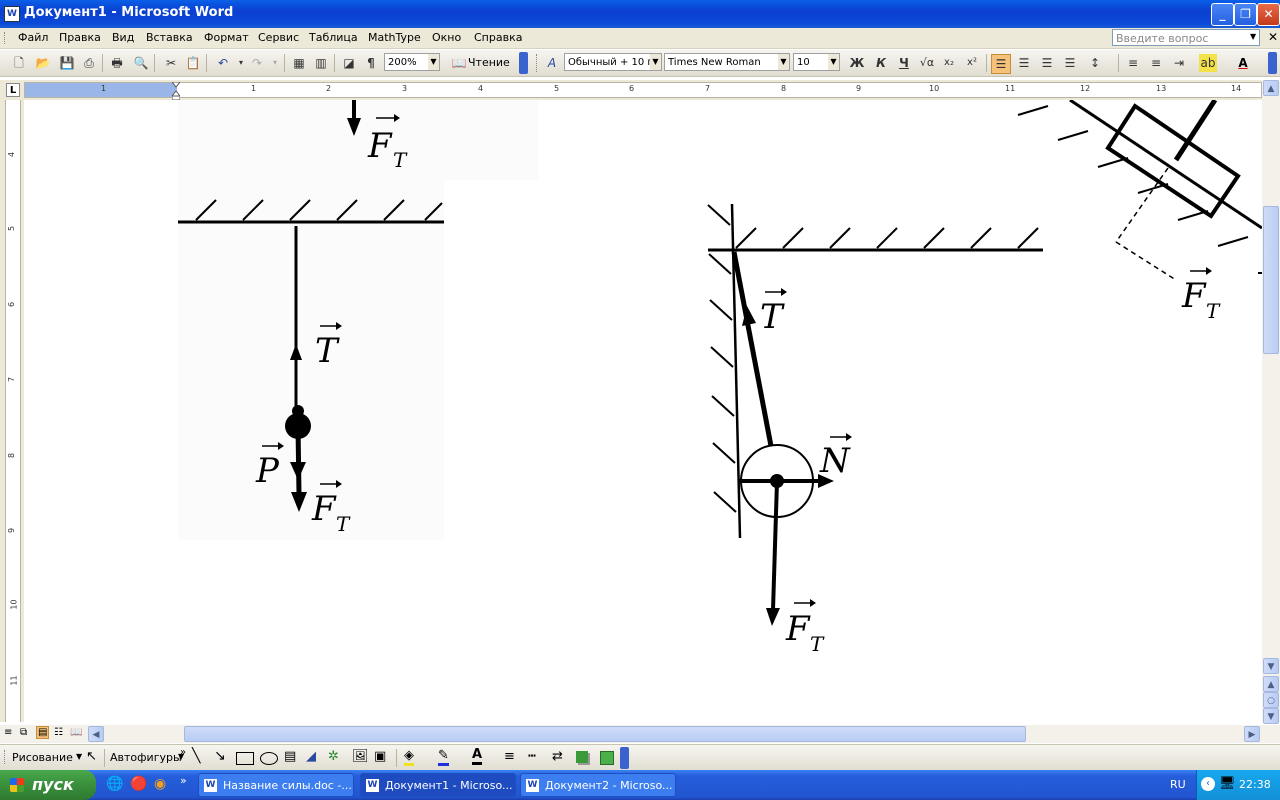 Image resolution: width=1280 pixels, height=800 pixels. Describe the element at coordinates (1095, 63) in the screenshot. I see `line-spacing-icon: ↕` at that location.